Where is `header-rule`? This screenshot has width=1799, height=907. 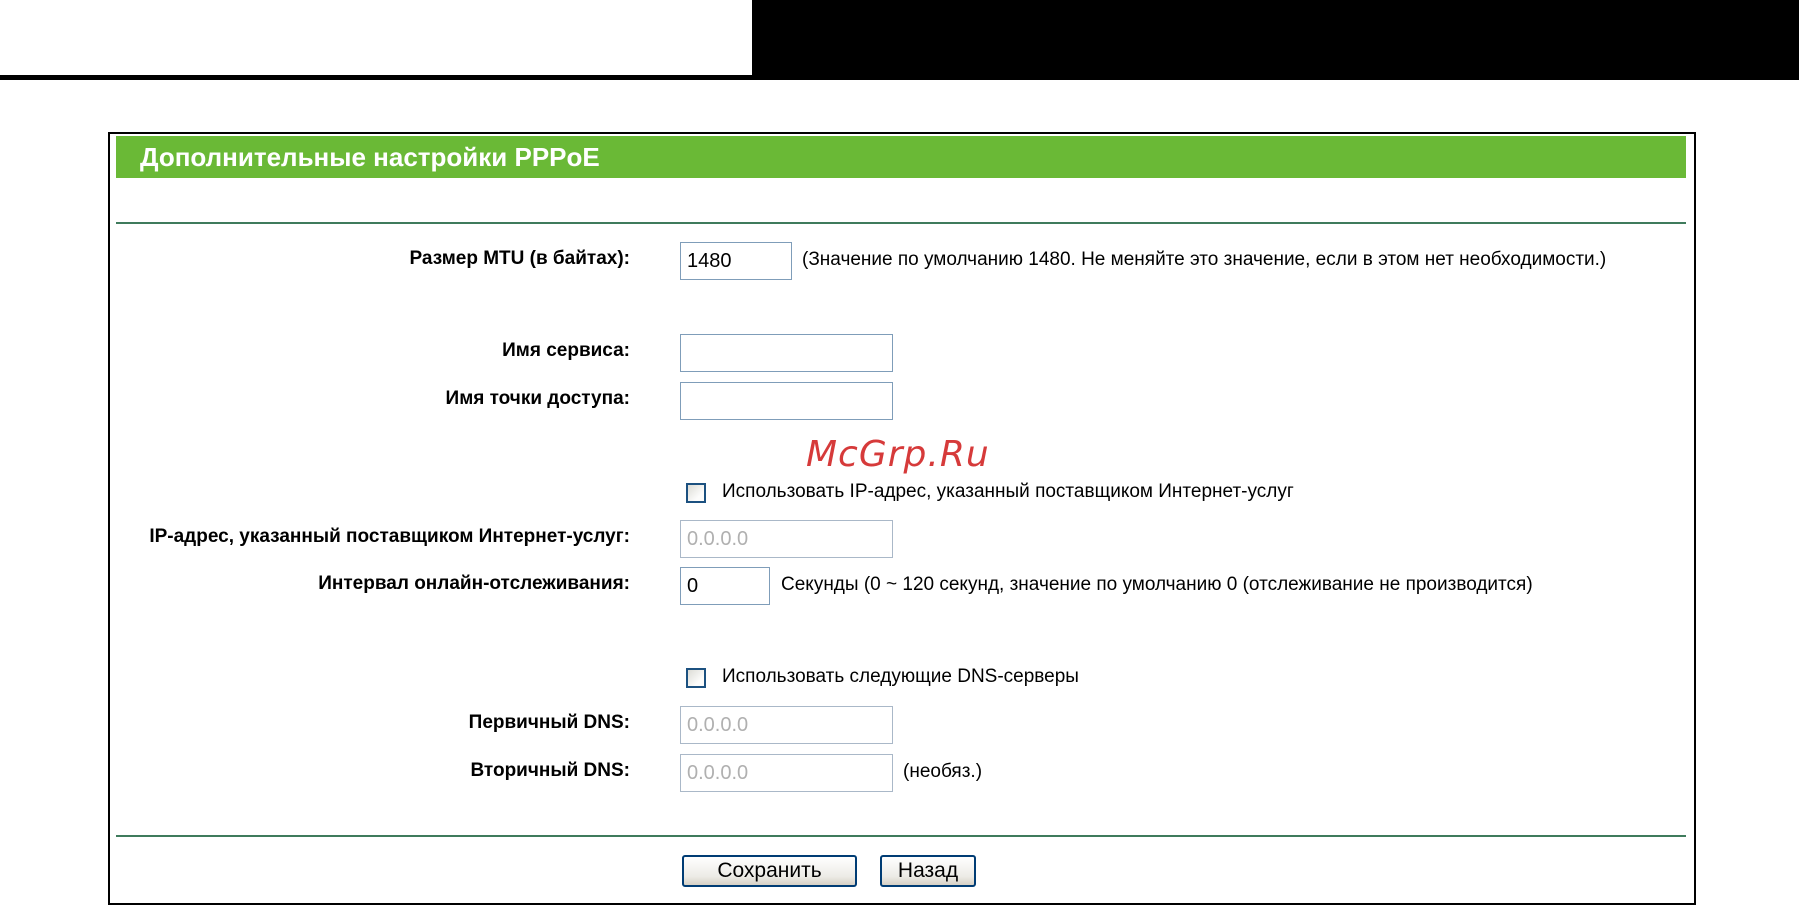
header-rule is located at coordinates (899, 77).